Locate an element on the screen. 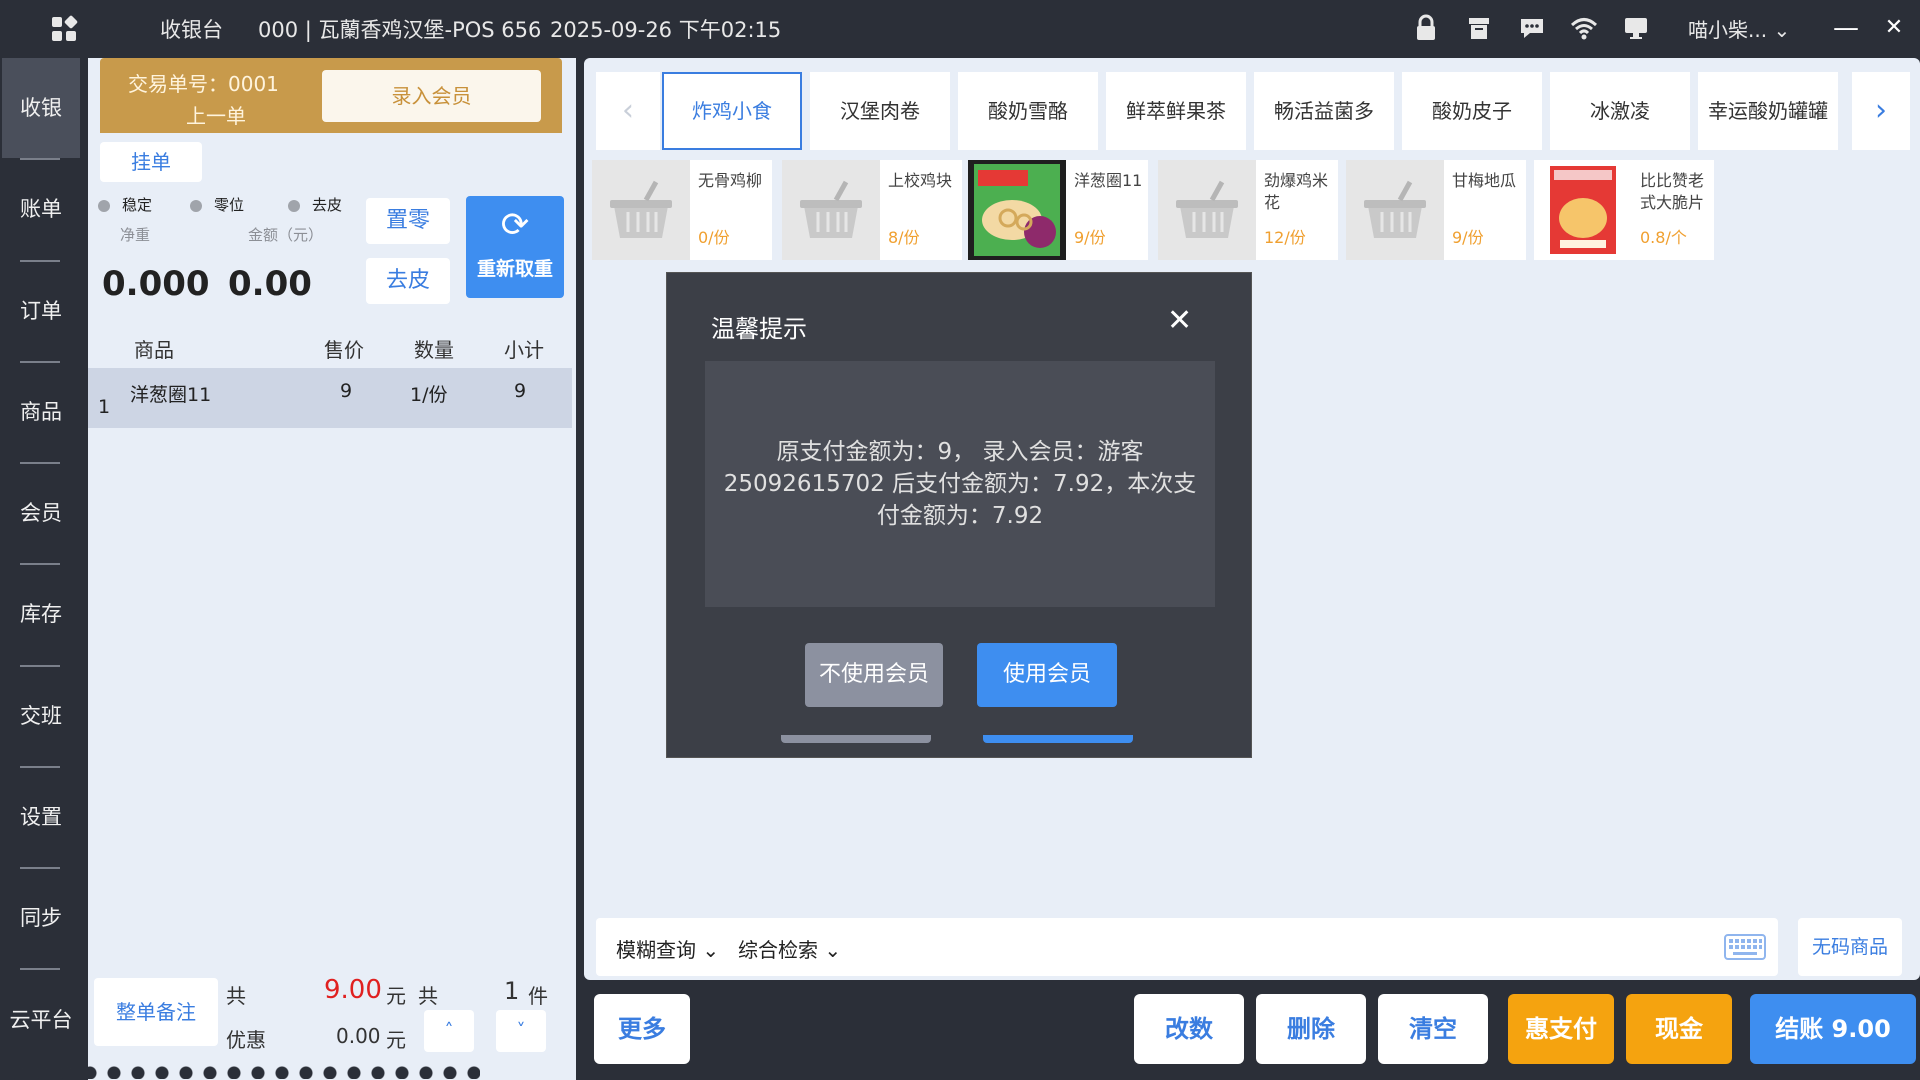 Image resolution: width=1920 pixels, height=1080 pixels. use-member-button: 使用会员 is located at coordinates (1047, 675).